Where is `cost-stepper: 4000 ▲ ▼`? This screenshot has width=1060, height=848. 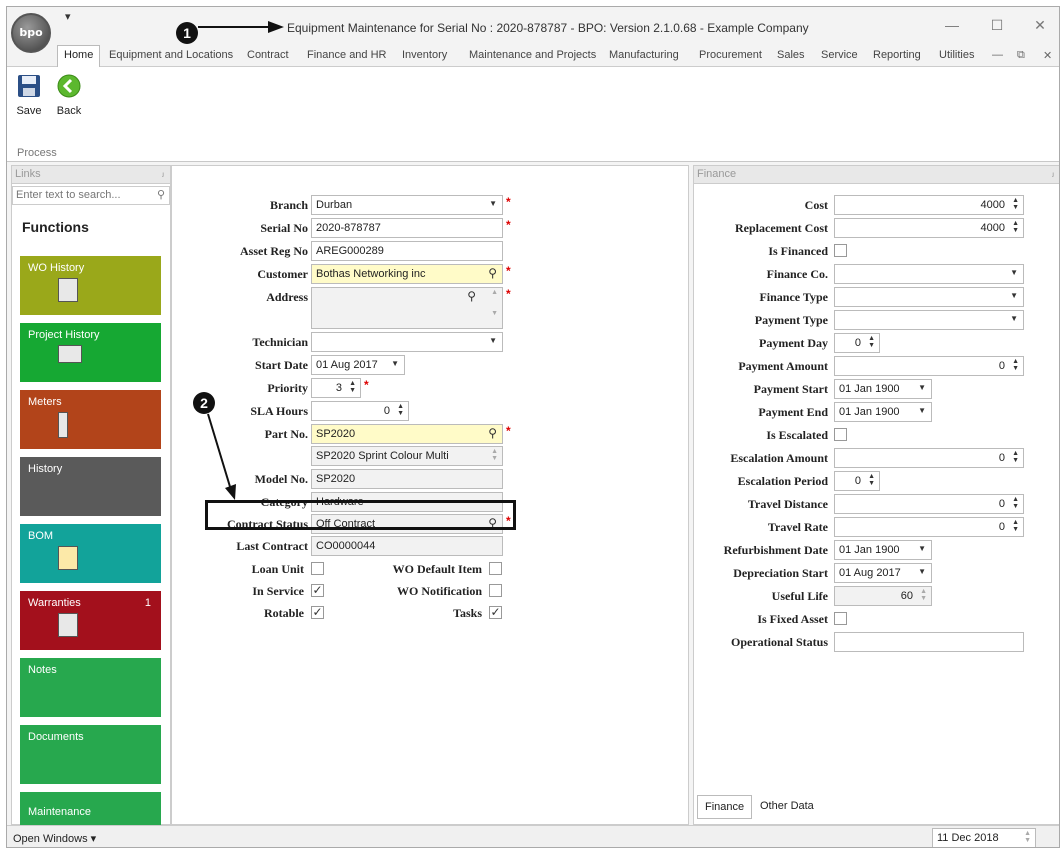
cost-stepper: 4000 ▲ ▼ is located at coordinates (929, 205).